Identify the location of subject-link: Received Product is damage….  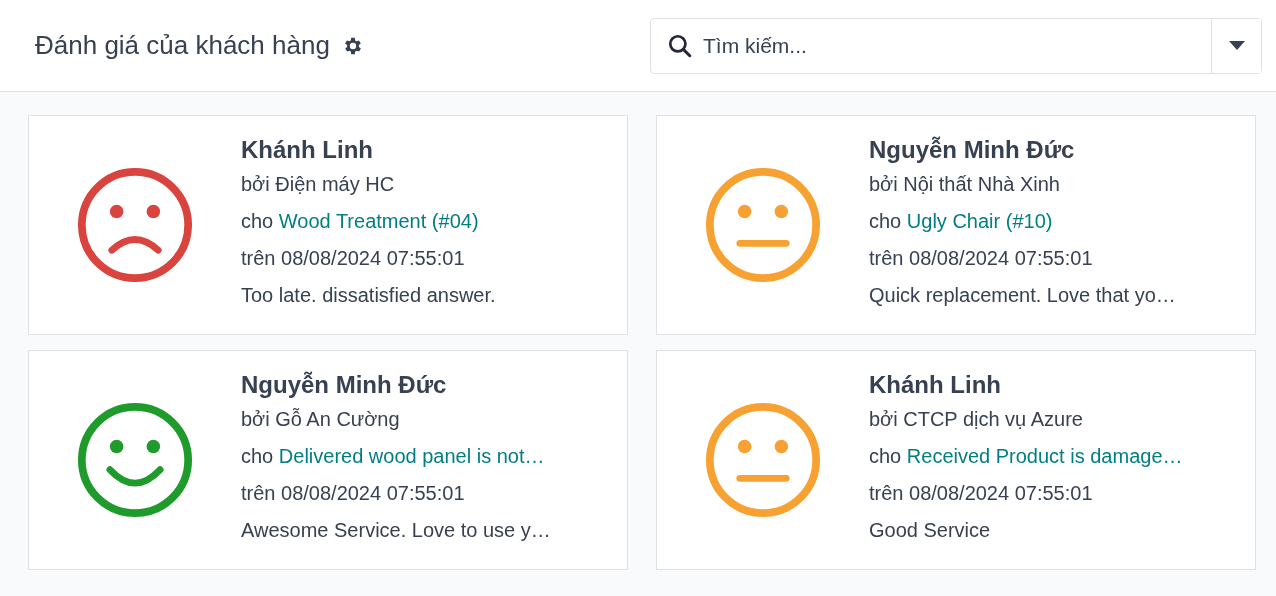
(1044, 456).